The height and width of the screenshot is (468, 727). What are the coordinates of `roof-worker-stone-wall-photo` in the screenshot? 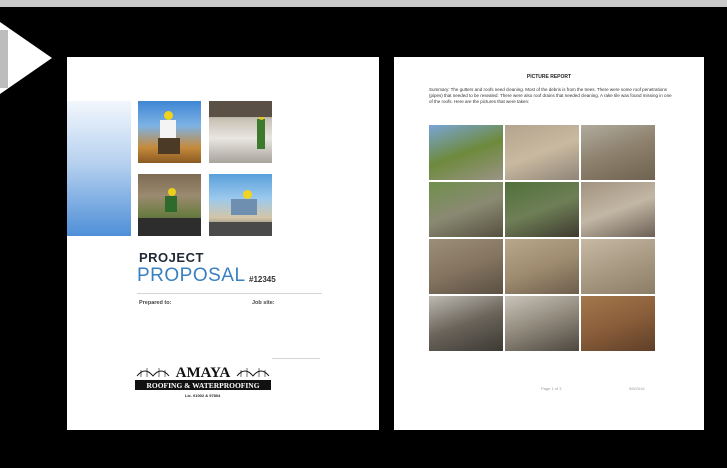 It's located at (169, 205).